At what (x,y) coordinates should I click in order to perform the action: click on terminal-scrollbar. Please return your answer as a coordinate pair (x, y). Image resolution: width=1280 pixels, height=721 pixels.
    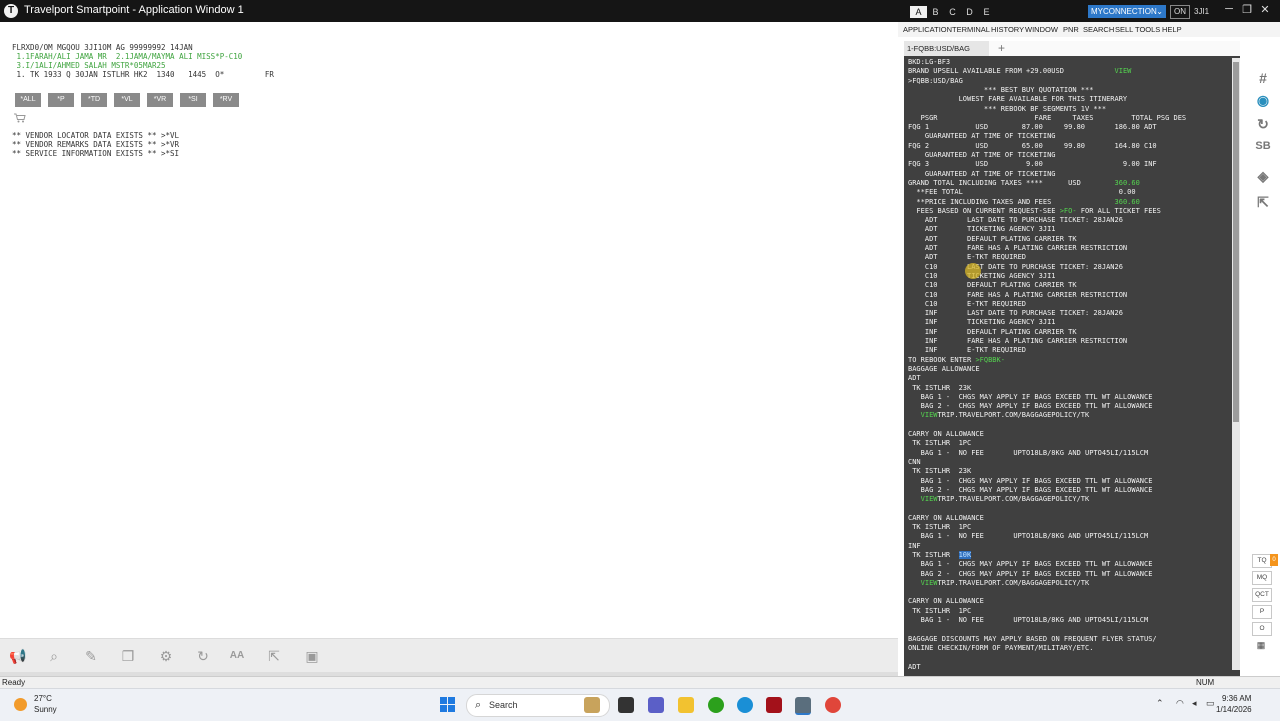
    Looking at the image, I should click on (1236, 364).